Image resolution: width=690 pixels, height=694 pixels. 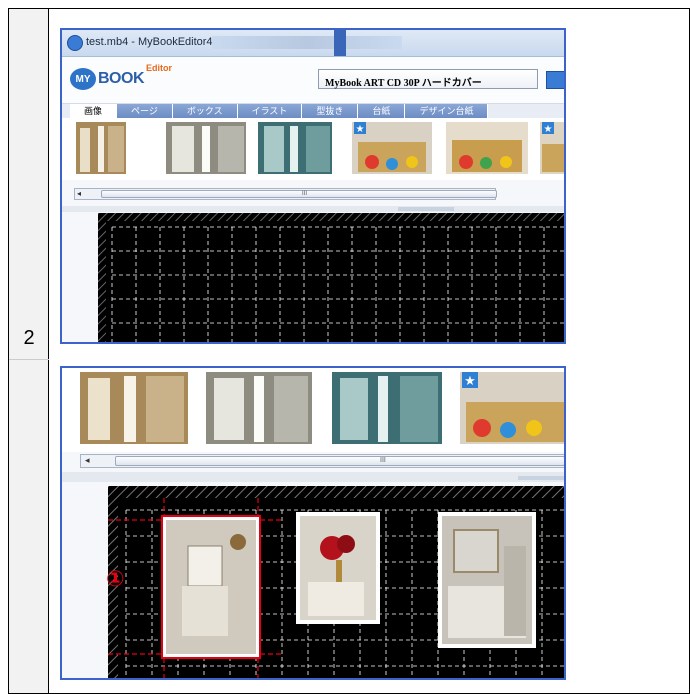 I want to click on thumbnail-scrollbar-zoomed: ◂ III, so click(x=322, y=461).